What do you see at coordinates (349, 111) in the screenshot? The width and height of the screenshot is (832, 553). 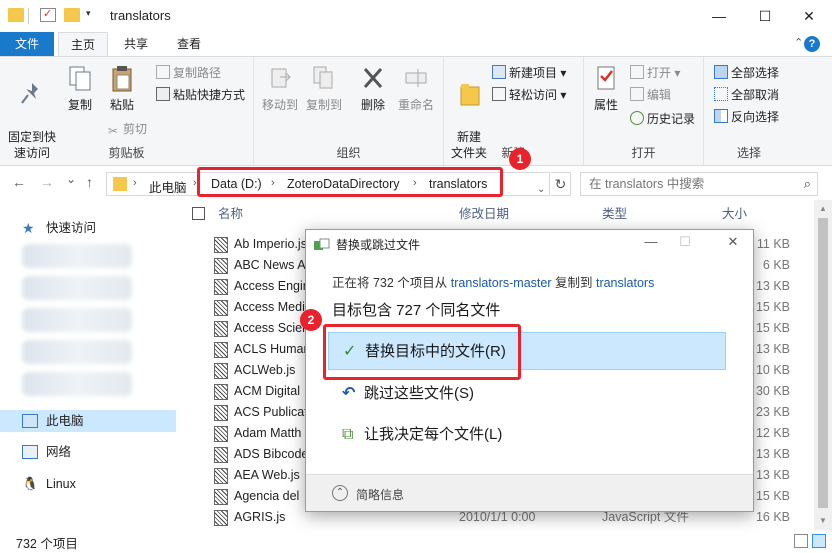 I see `organize-group: 移动到 复制到 删除 重命名 组织` at bounding box center [349, 111].